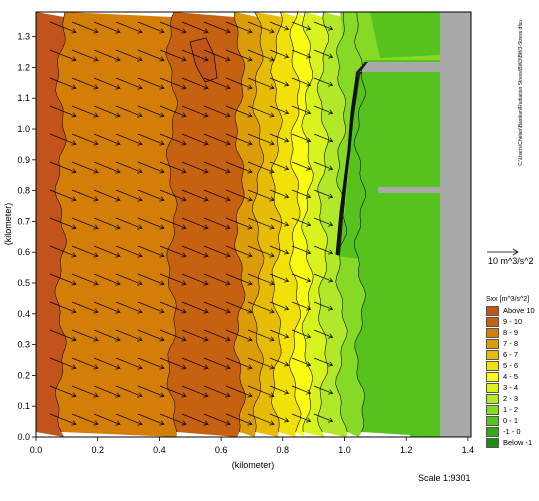 This screenshot has height=501, width=539. What do you see at coordinates (23, 406) in the screenshot?
I see `y-tick-label: 0.1` at bounding box center [23, 406].